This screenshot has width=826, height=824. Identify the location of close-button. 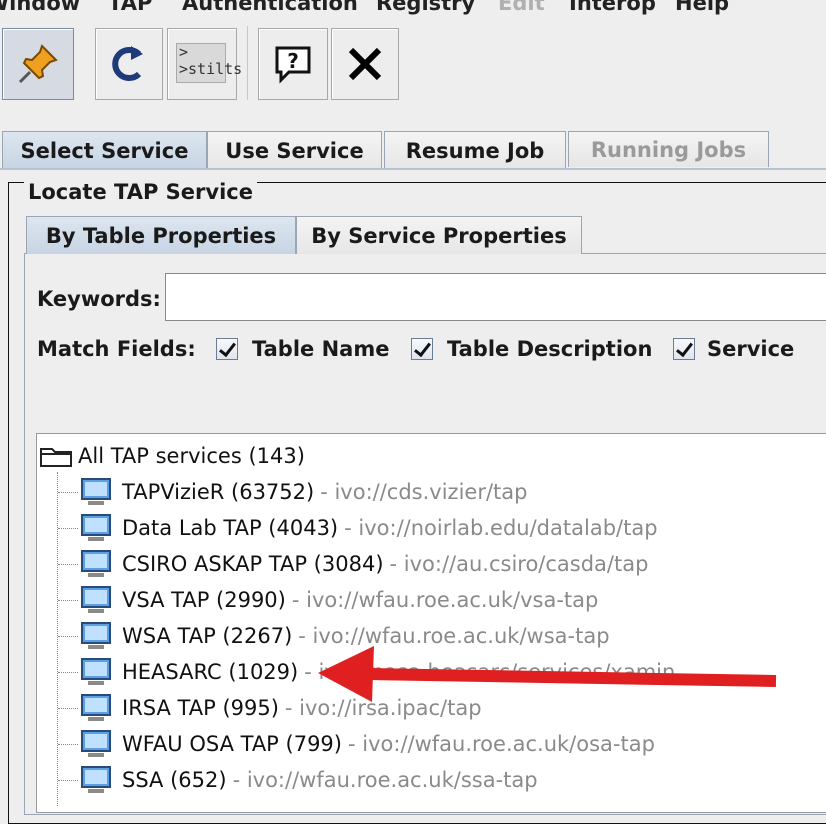
(365, 64).